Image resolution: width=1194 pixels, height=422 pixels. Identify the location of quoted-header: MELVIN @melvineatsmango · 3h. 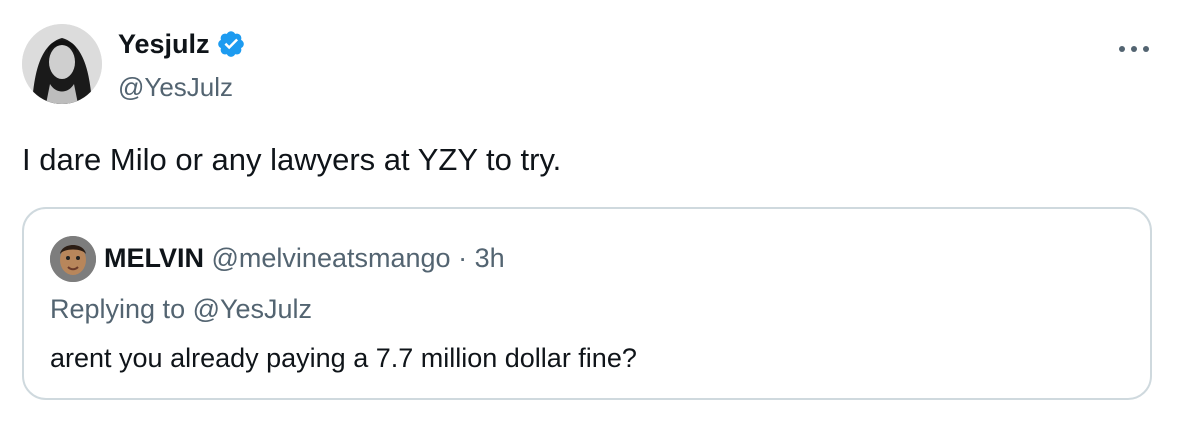
(304, 258).